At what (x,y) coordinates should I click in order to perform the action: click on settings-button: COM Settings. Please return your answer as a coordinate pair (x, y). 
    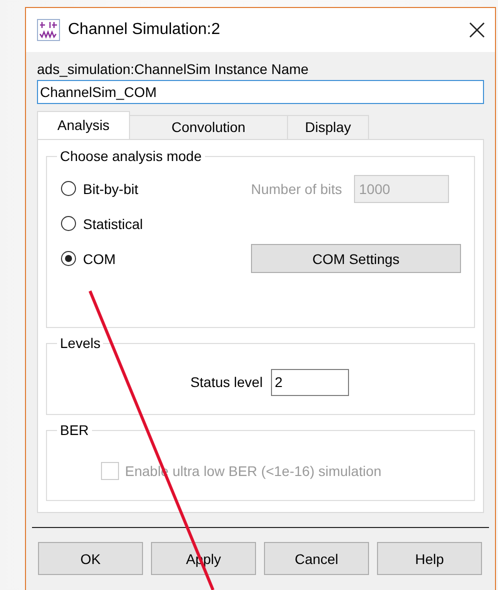
    Looking at the image, I should click on (356, 258).